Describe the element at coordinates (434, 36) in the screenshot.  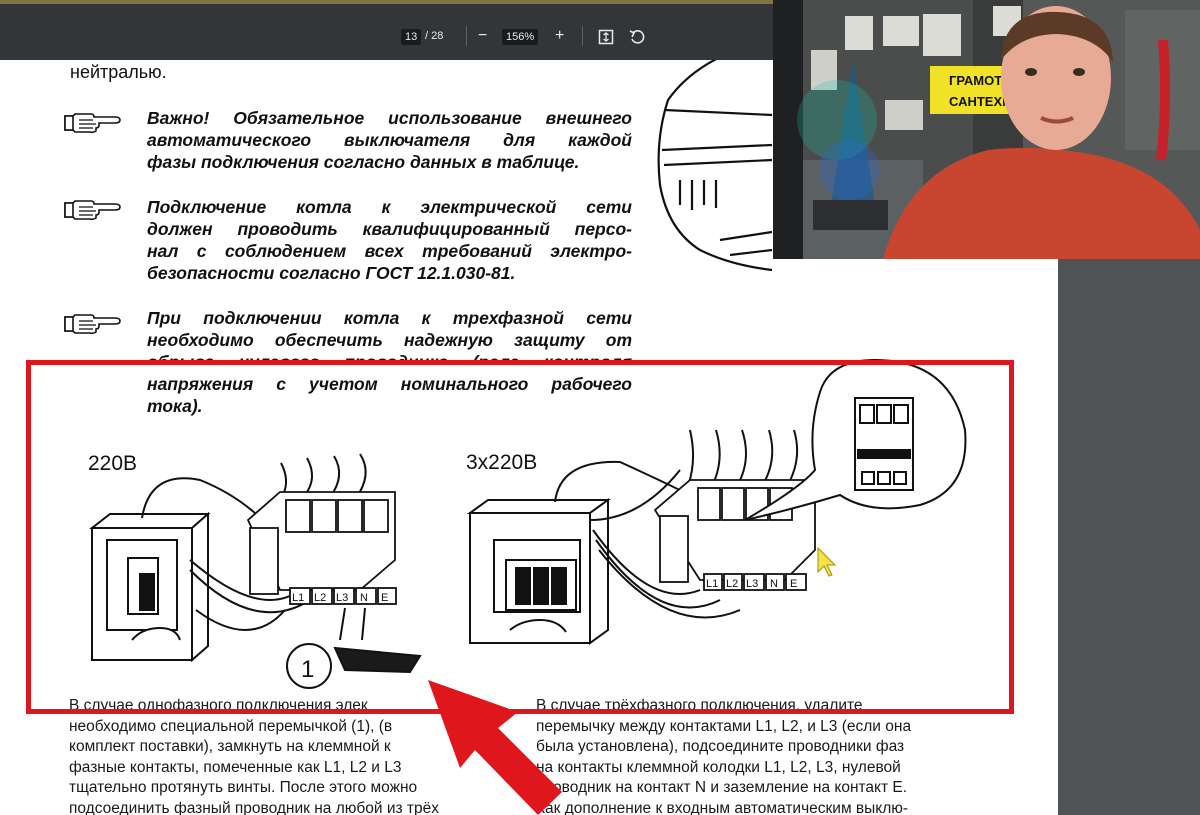
I see `page-total: / 28` at that location.